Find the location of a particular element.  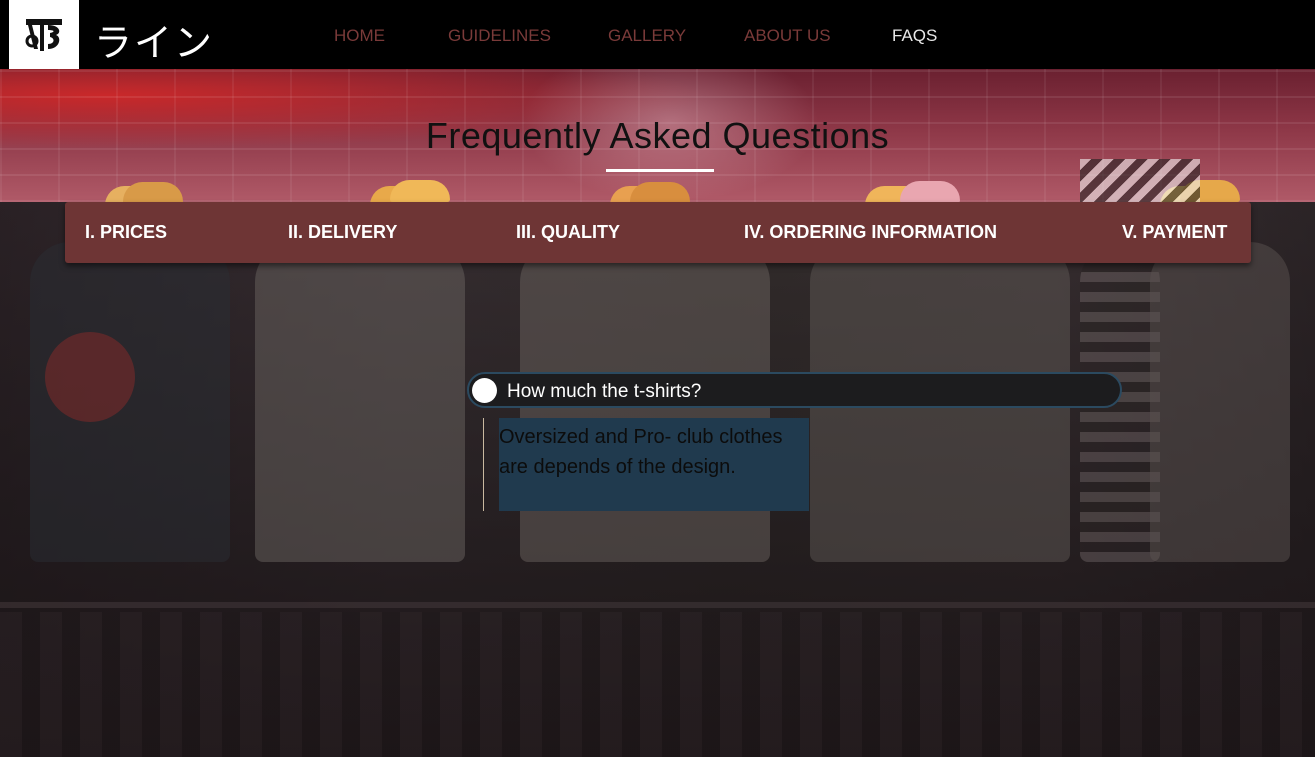

nav-guidelines: GUIDELINES is located at coordinates (499, 36).